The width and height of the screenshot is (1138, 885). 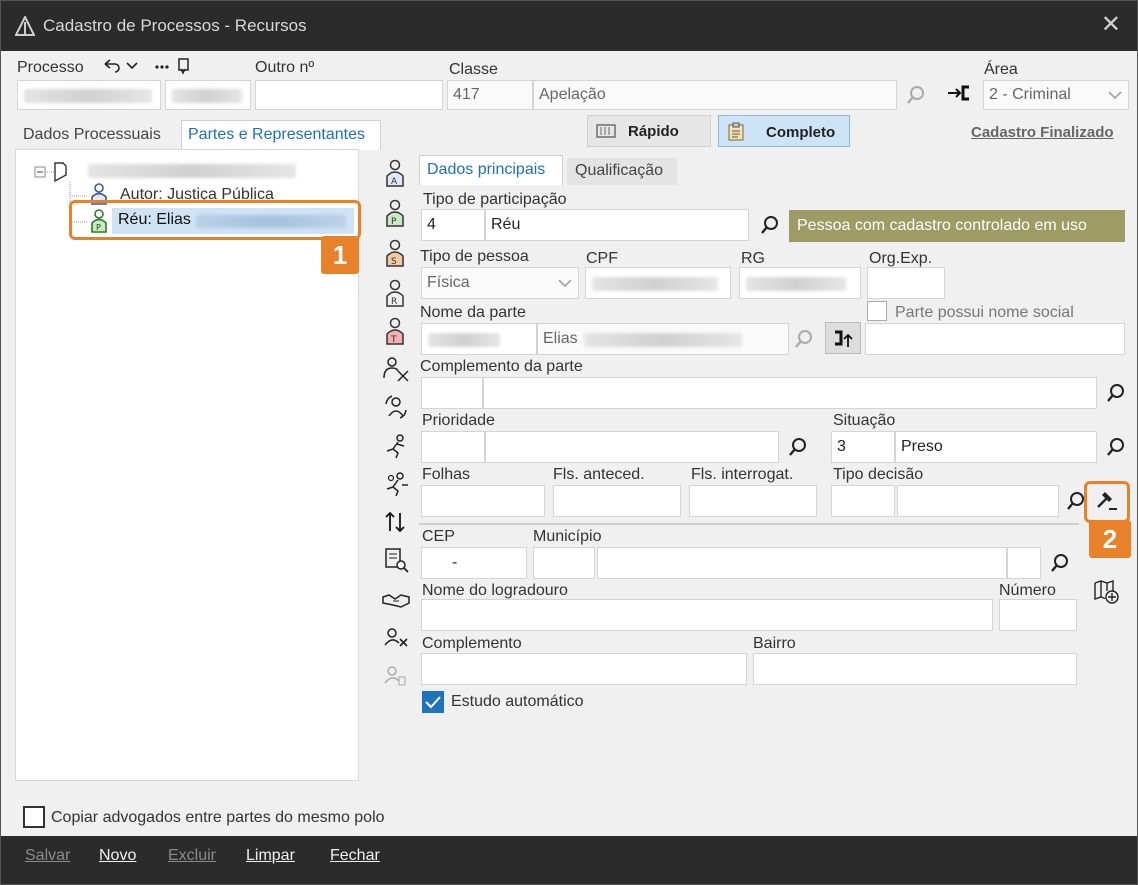 What do you see at coordinates (446, 474) in the screenshot?
I see `folhas-label: Folhas` at bounding box center [446, 474].